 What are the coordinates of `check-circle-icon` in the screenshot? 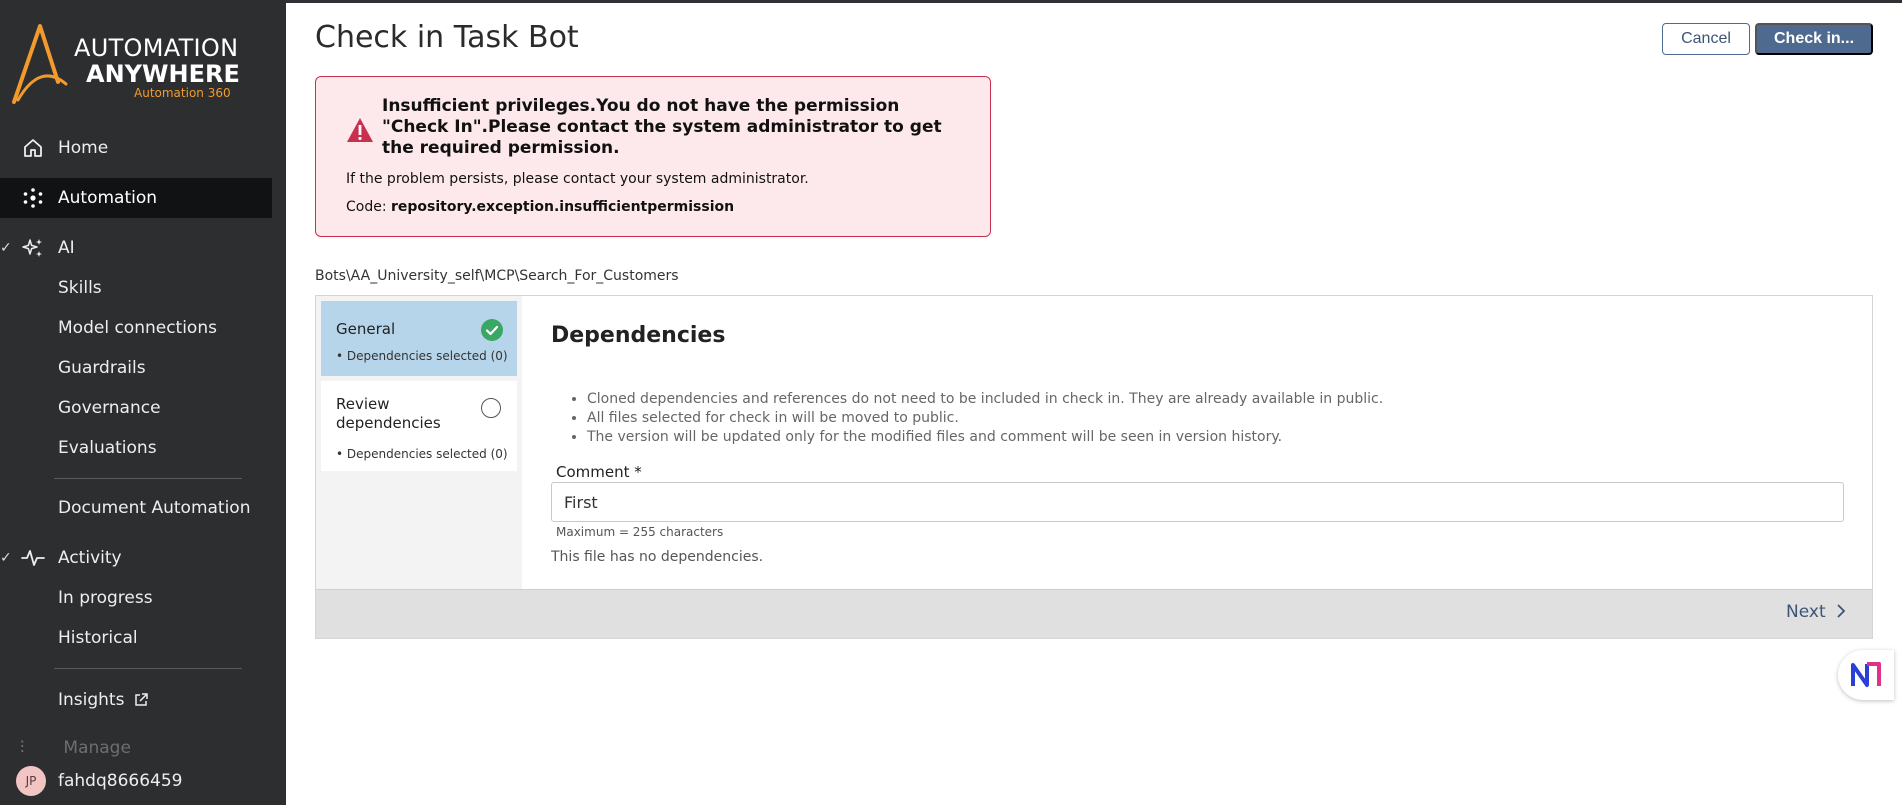 It's located at (492, 330).